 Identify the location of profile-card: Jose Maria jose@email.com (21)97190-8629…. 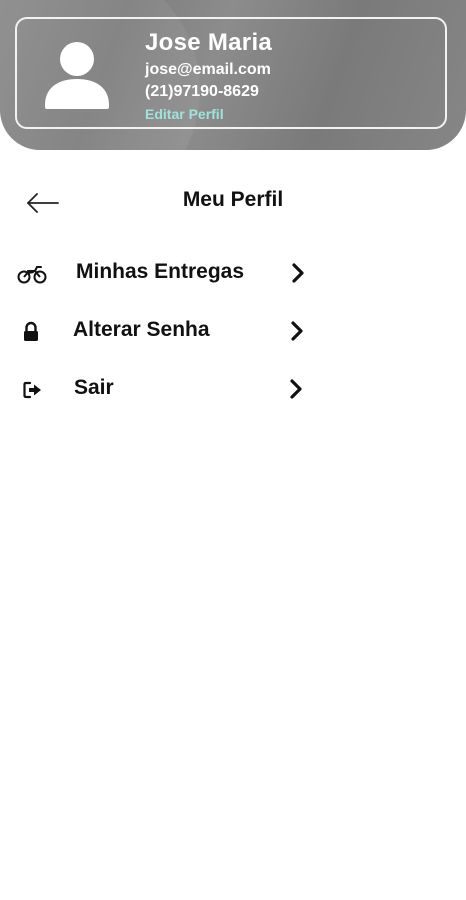
(231, 73).